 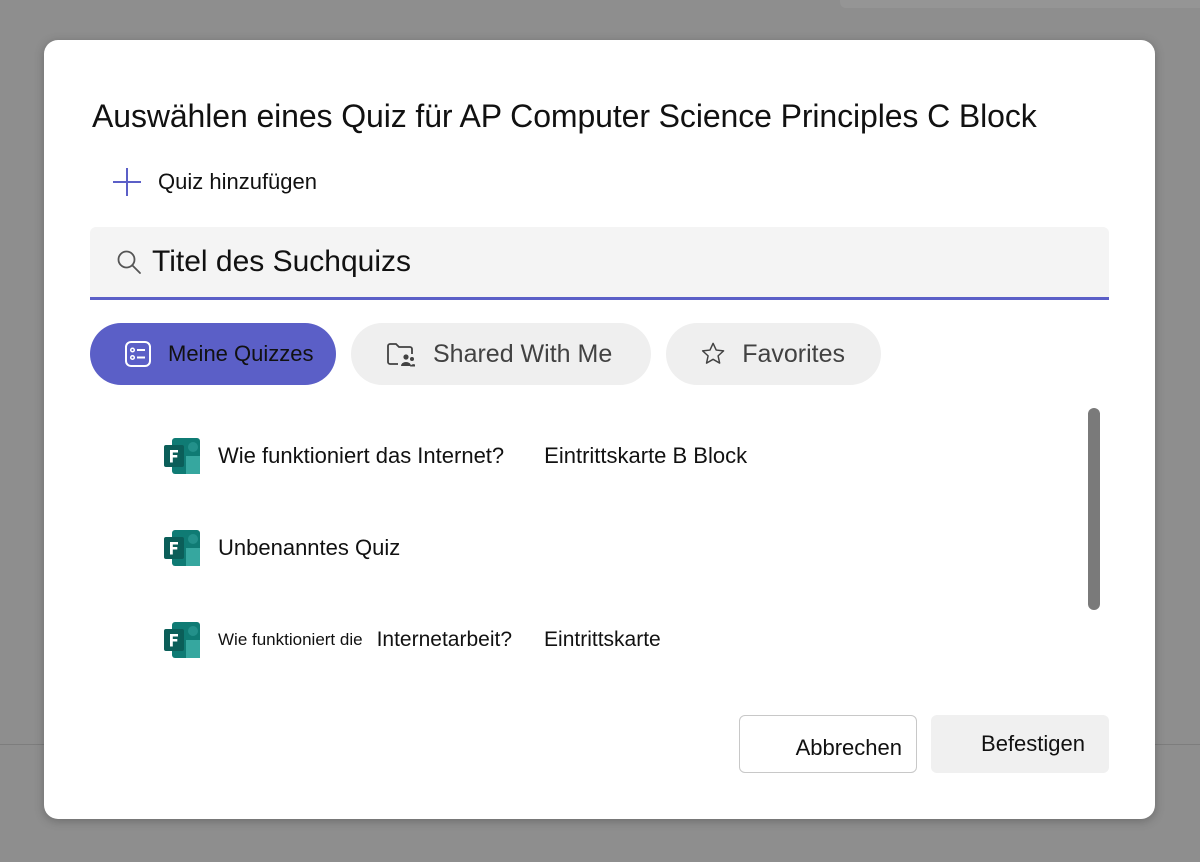 I want to click on quiz-source-tabs: Meine Quizzes Shared With Me Favorites, so click(x=485, y=354).